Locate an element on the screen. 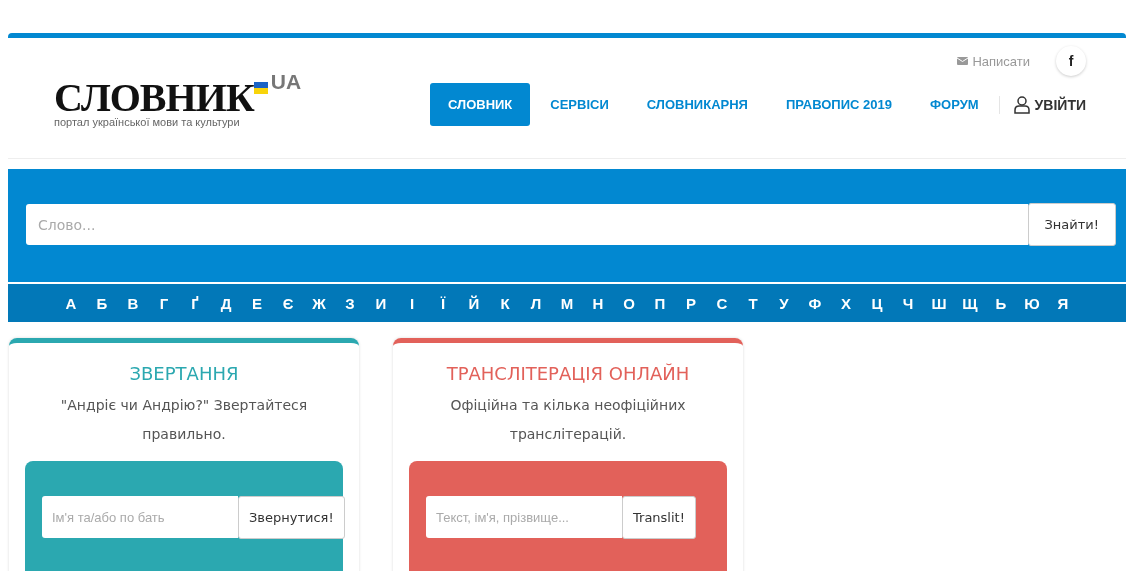 The width and height of the screenshot is (1134, 571). logo-suffix: UA is located at coordinates (286, 82).